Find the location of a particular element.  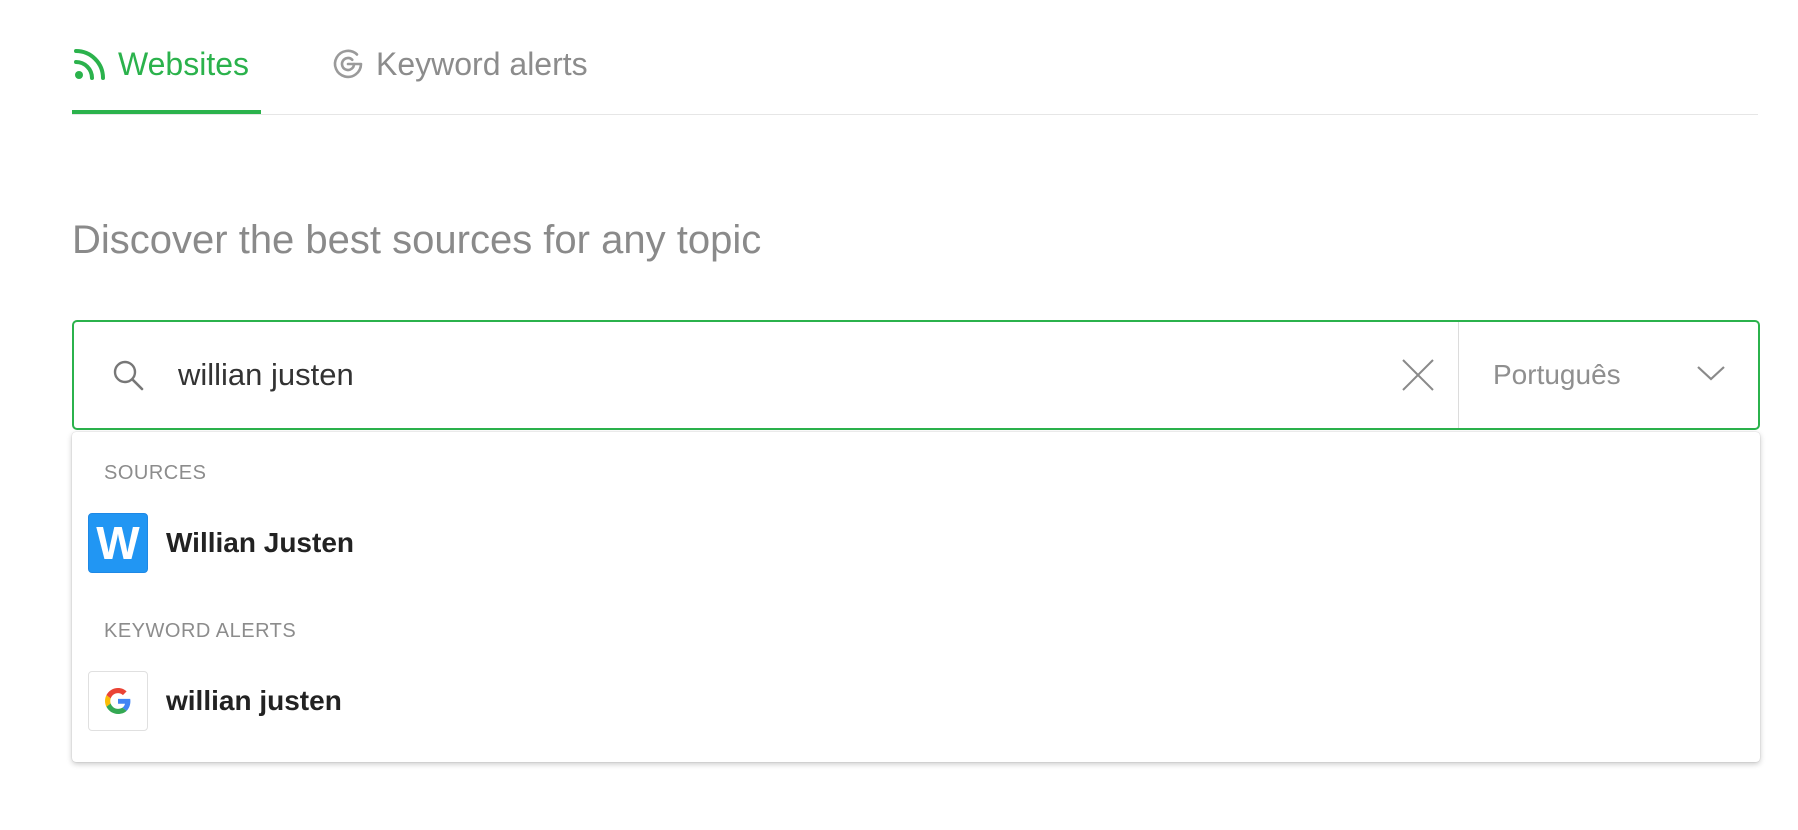

search-box: Português is located at coordinates (916, 375).